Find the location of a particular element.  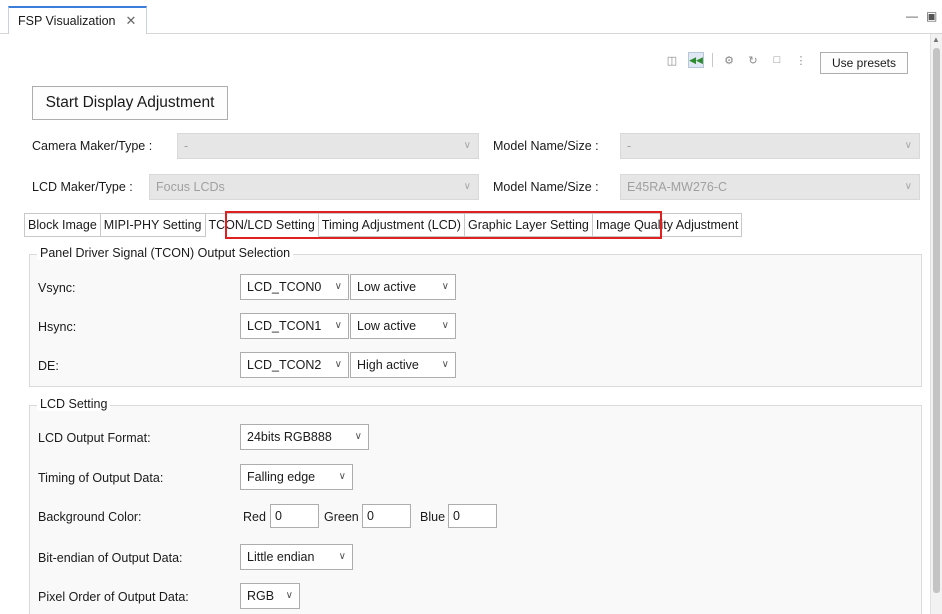

pixel-order-select: RGB ∨ is located at coordinates (270, 596).